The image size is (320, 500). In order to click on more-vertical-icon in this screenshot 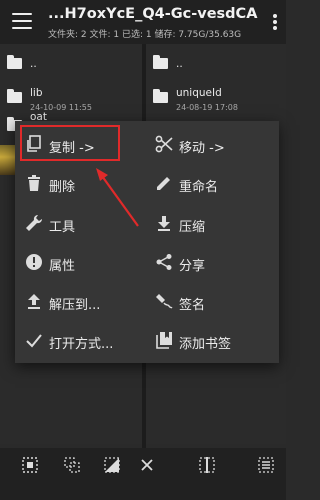, I will do `click(275, 23)`.